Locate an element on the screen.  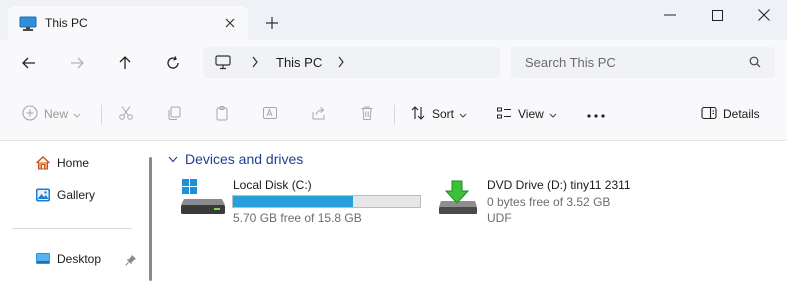
details-pane-icon is located at coordinates (709, 114).